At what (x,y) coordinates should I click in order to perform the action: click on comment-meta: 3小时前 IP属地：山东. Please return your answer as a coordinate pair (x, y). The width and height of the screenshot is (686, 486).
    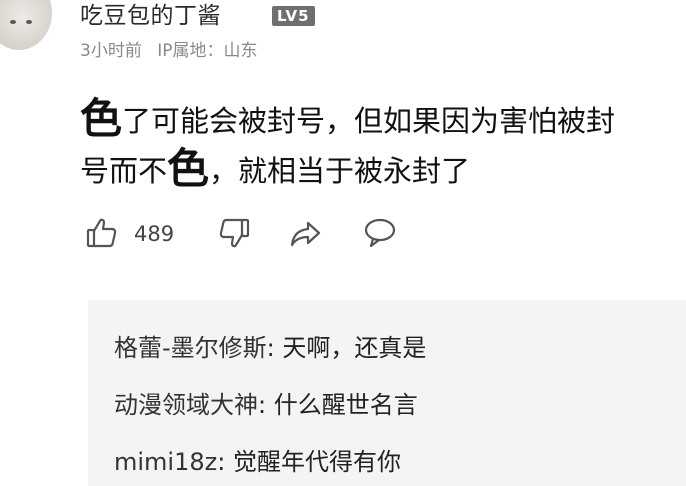
    Looking at the image, I should click on (174, 51).